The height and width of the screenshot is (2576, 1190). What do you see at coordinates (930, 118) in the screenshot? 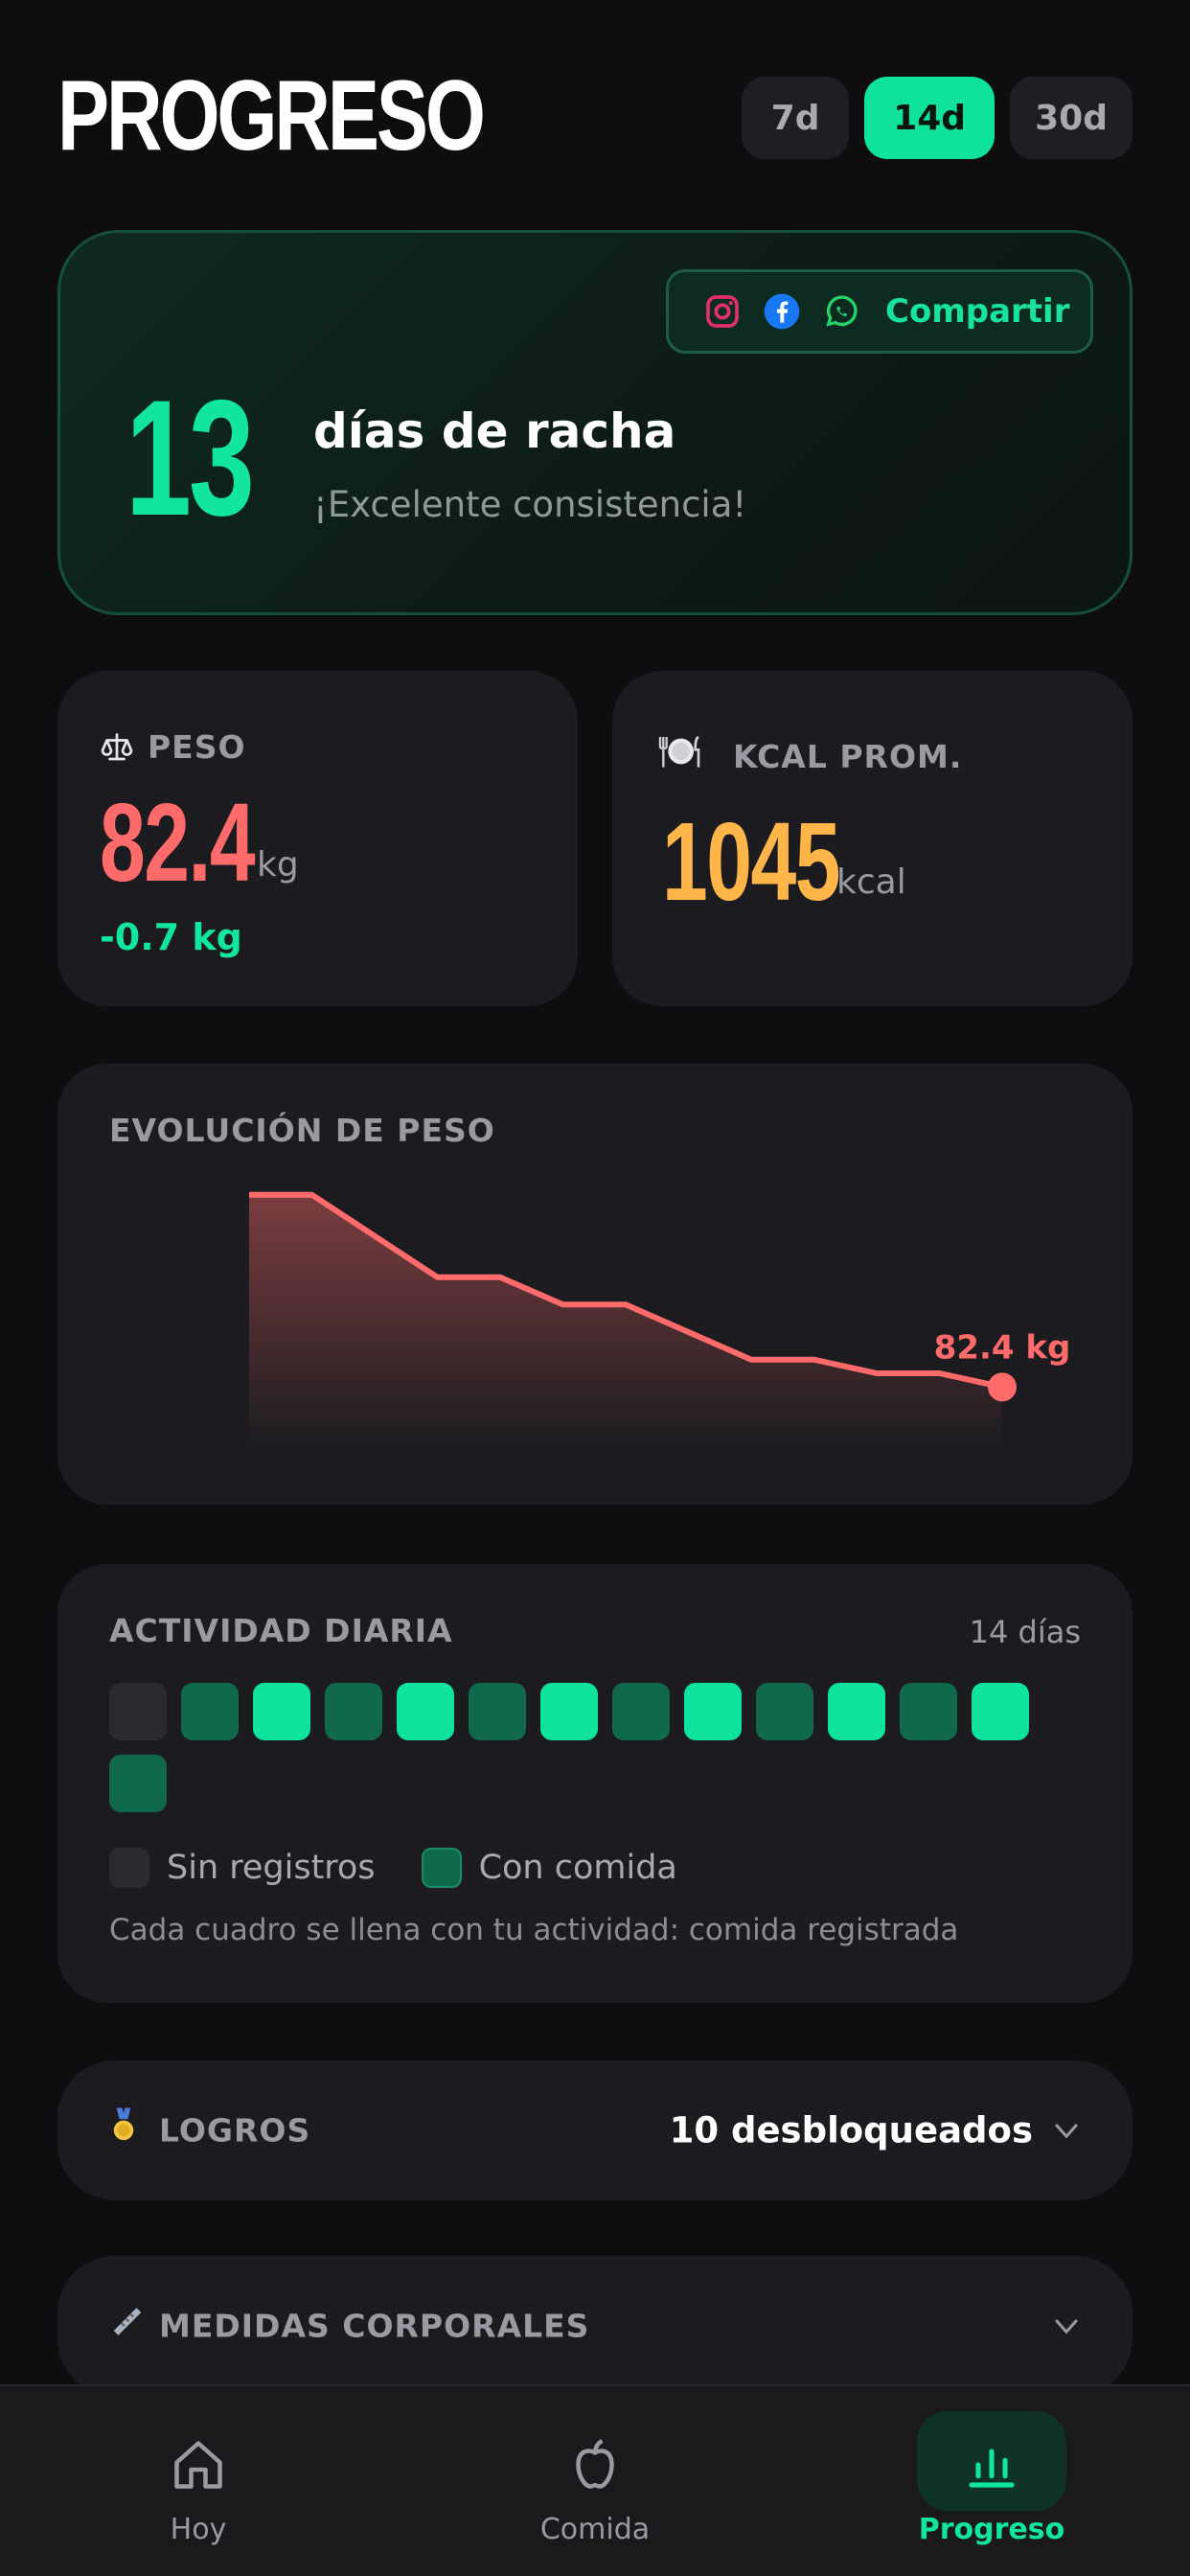
I see `range-tab-14d: 14d` at bounding box center [930, 118].